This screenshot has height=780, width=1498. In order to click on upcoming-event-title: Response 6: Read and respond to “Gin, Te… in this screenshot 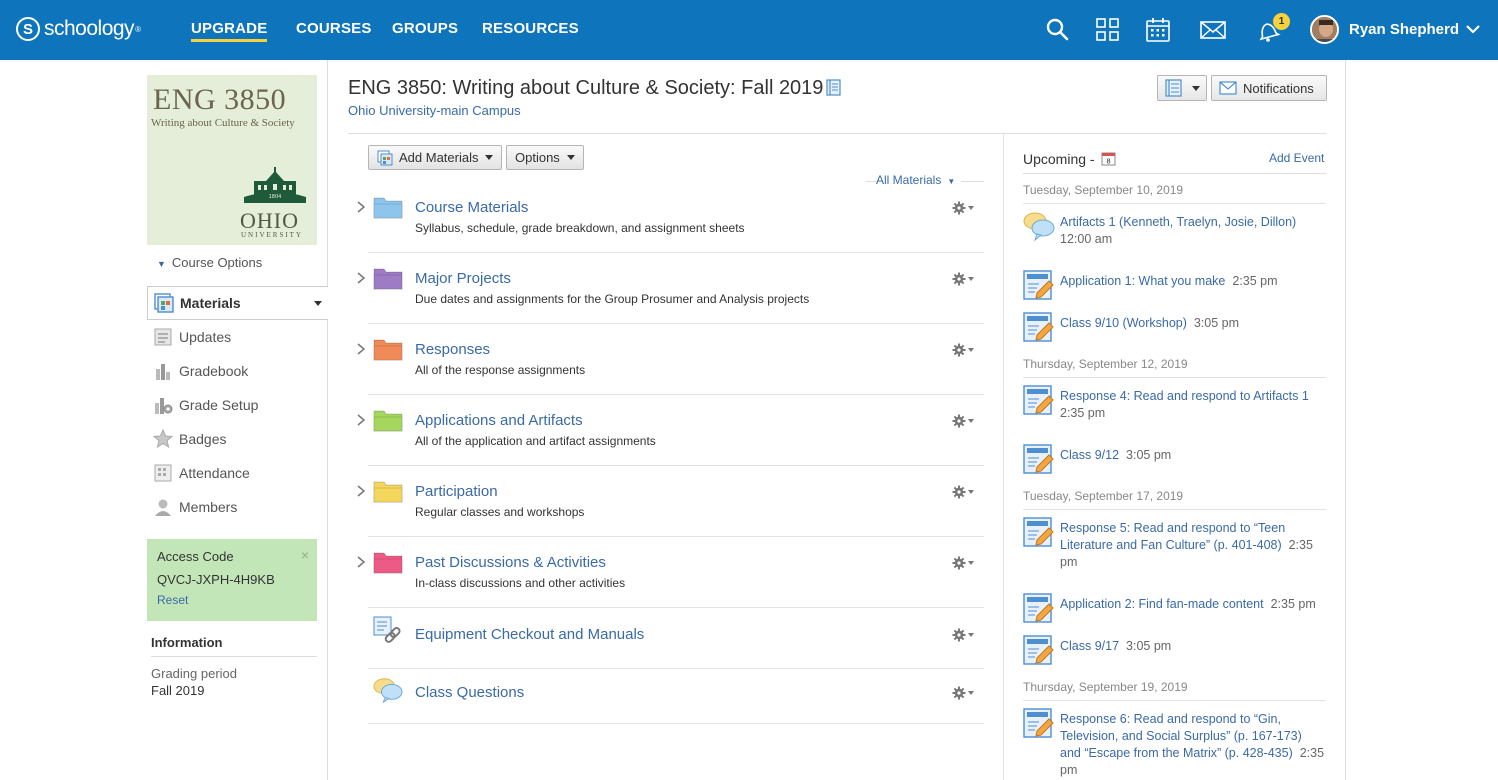, I will do `click(1181, 736)`.